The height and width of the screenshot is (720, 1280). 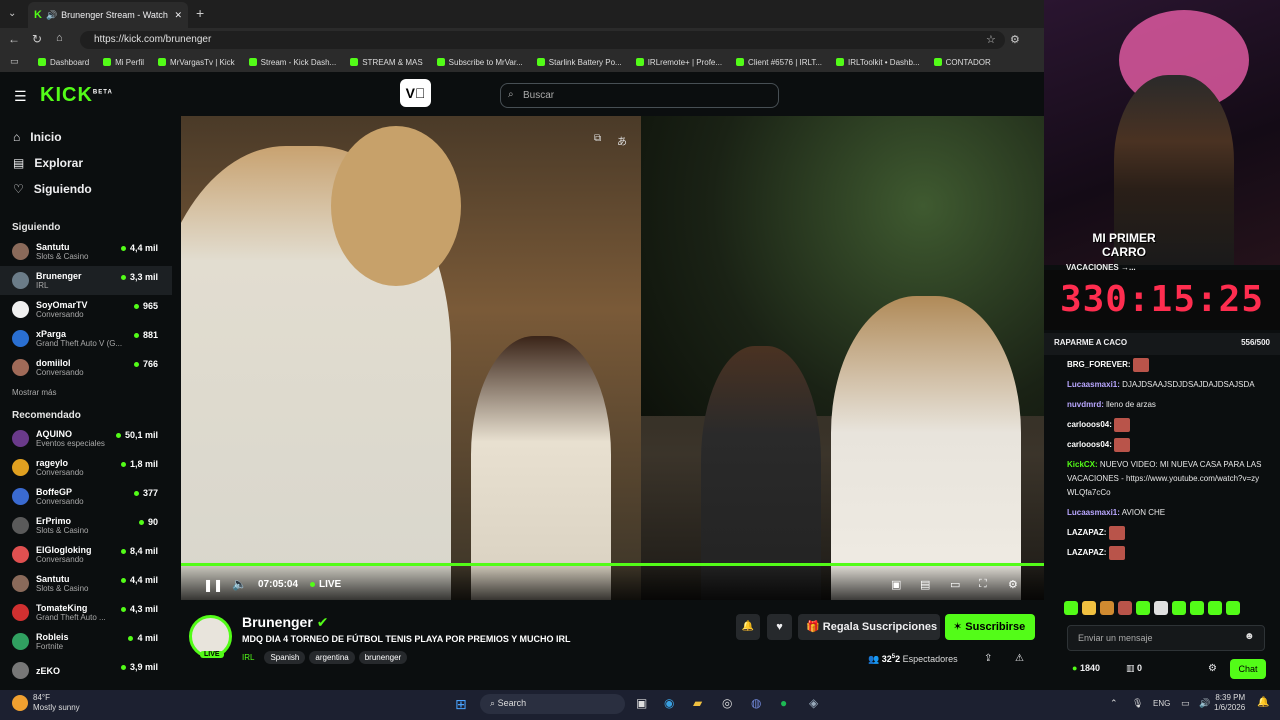 What do you see at coordinates (86, 525) in the screenshot?
I see `channel-item: ErPrimo Slots & Casino 90` at bounding box center [86, 525].